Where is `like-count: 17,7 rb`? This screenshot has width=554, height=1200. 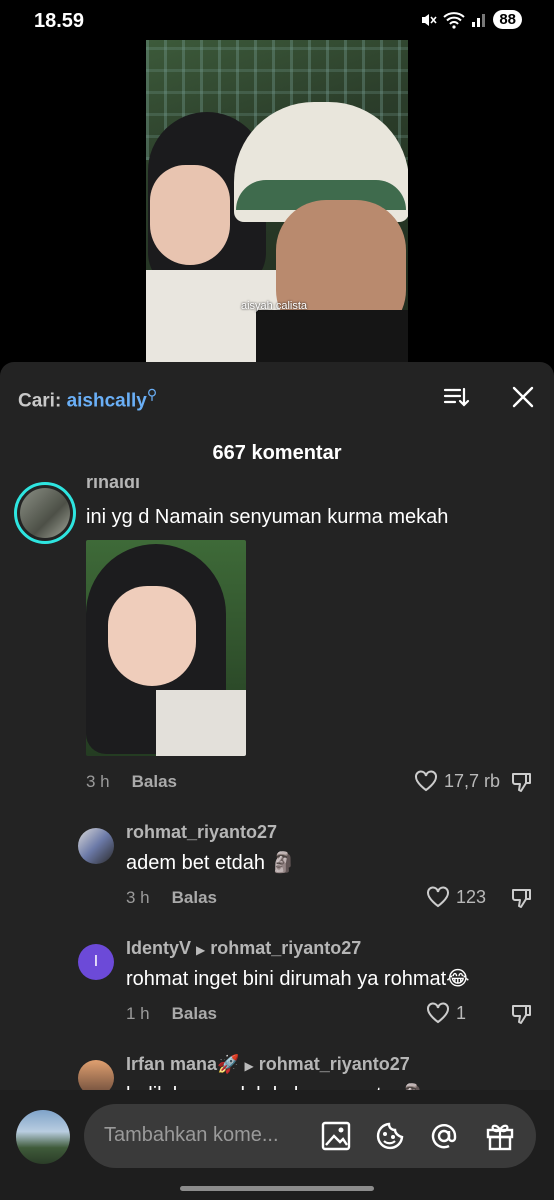 like-count: 17,7 rb is located at coordinates (472, 780).